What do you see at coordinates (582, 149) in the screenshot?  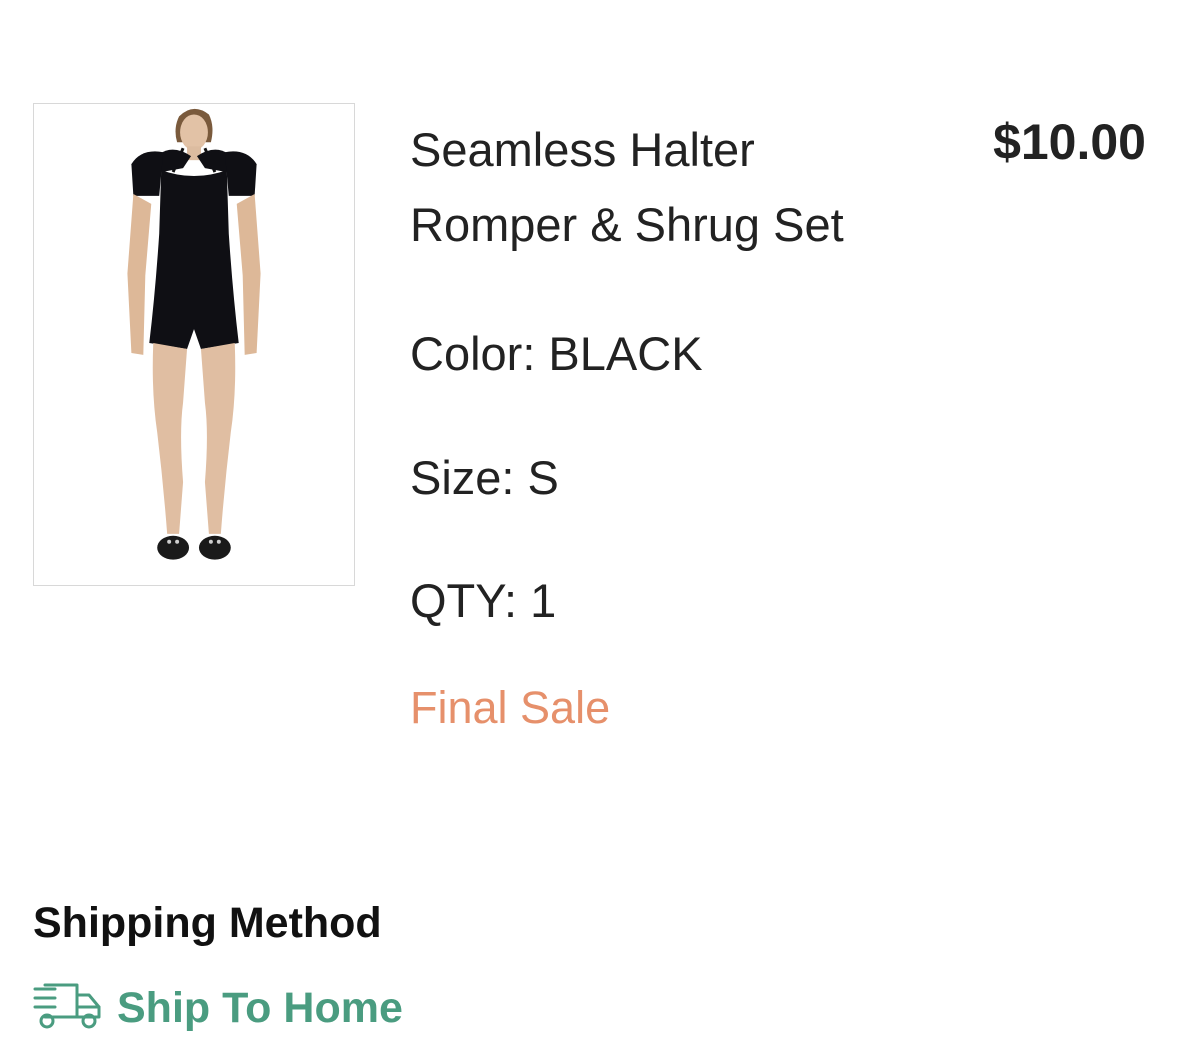 I see `product-title-line-1: Seamless Halter` at bounding box center [582, 149].